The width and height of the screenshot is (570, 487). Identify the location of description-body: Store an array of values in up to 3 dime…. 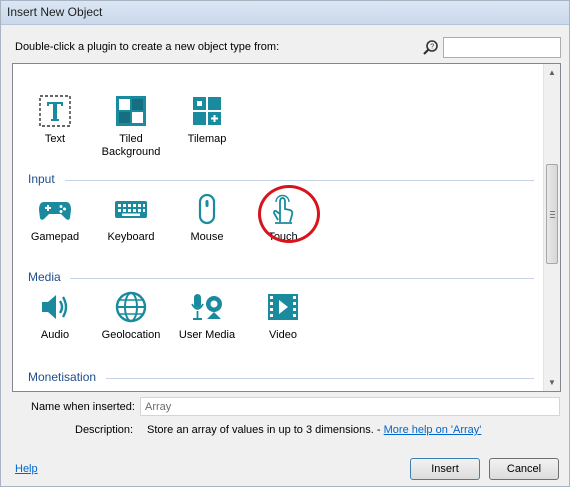
(265, 430).